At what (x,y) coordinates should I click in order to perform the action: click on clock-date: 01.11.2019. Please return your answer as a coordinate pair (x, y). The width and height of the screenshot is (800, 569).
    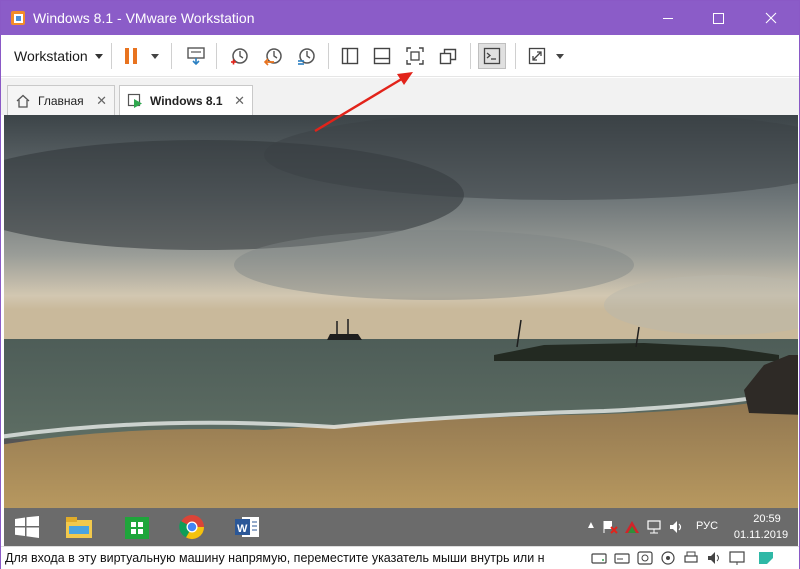
    Looking at the image, I should click on (761, 535).